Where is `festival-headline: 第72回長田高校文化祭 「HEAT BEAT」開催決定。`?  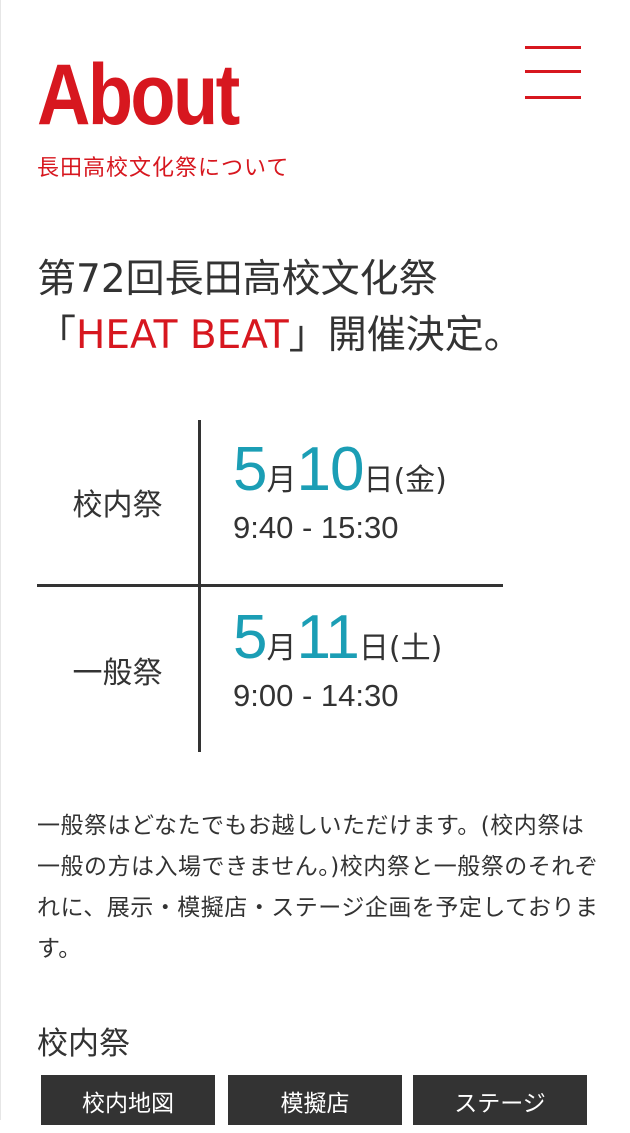 festival-headline: 第72回長田高校文化祭 「HEAT BEAT」開催決定。 is located at coordinates (280, 308).